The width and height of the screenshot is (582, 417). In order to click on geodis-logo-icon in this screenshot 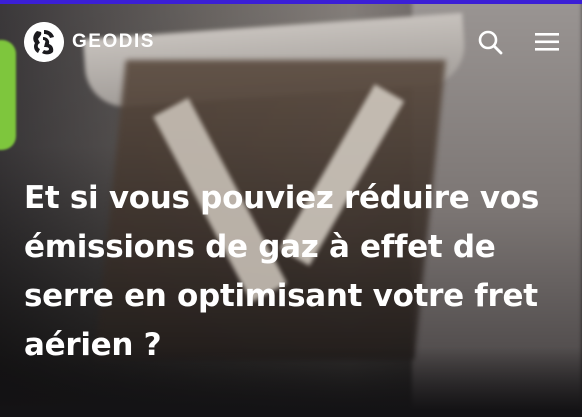, I will do `click(44, 42)`.